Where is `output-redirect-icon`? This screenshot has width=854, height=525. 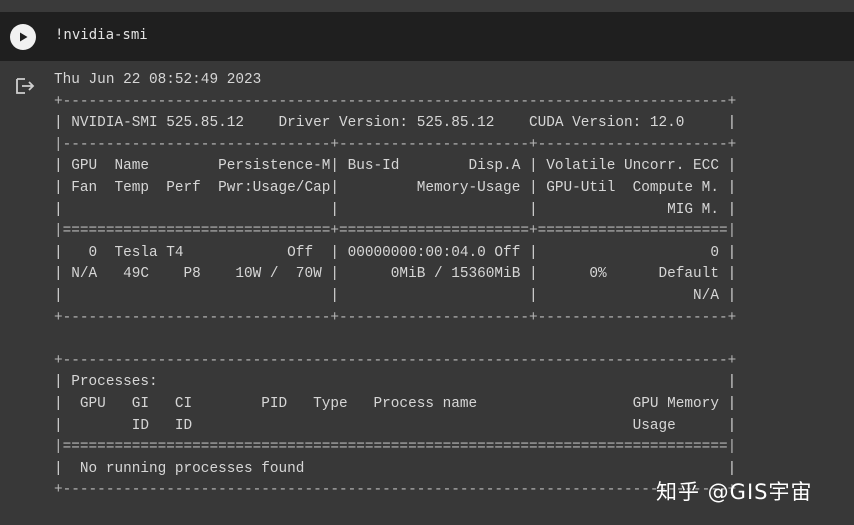 output-redirect-icon is located at coordinates (25, 86).